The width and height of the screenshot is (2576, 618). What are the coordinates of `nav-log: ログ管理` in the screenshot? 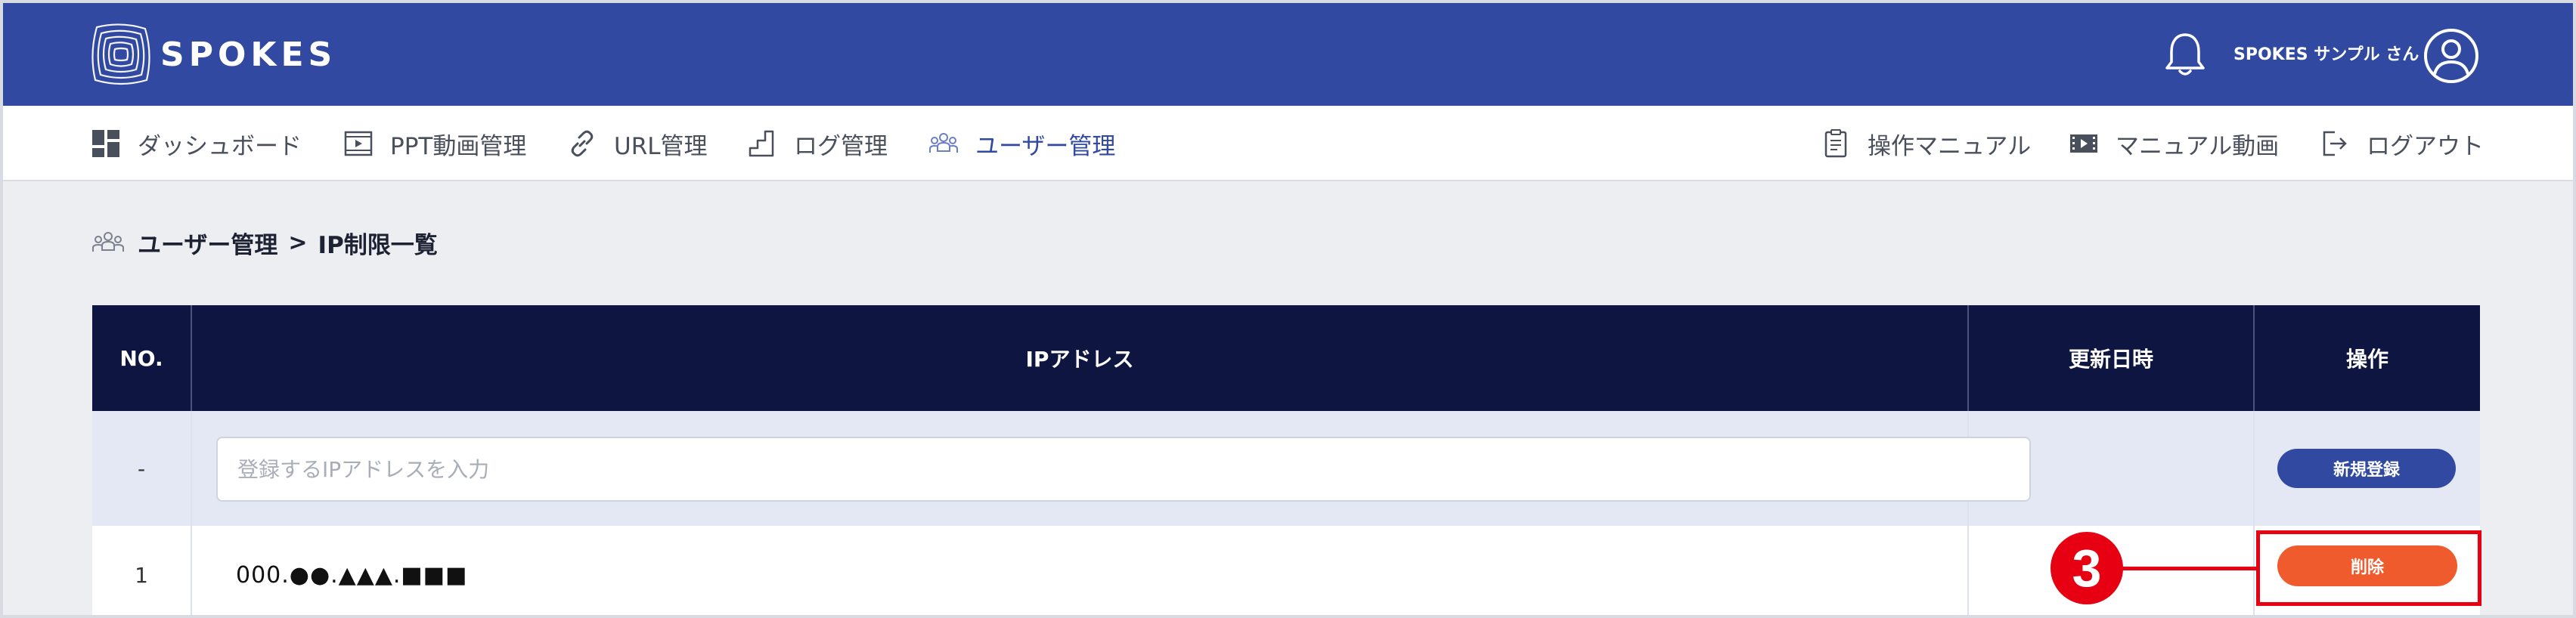 It's located at (818, 143).